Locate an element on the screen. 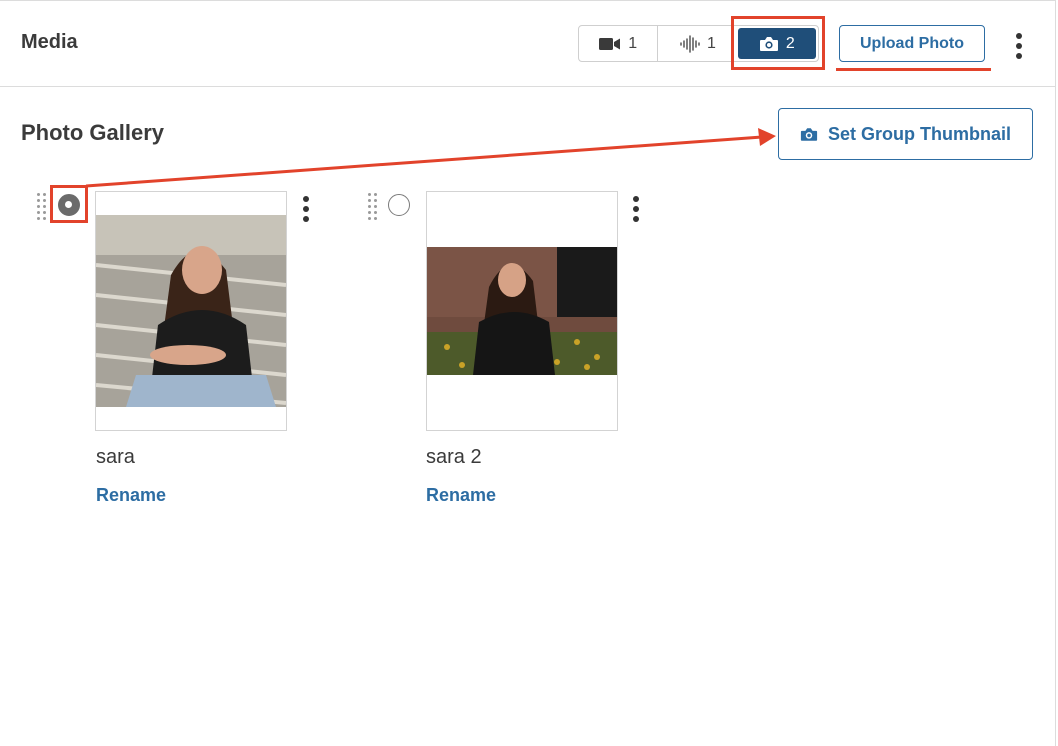 Image resolution: width=1058 pixels, height=746 pixels. gallery-title: Photo Gallery is located at coordinates (93, 132).